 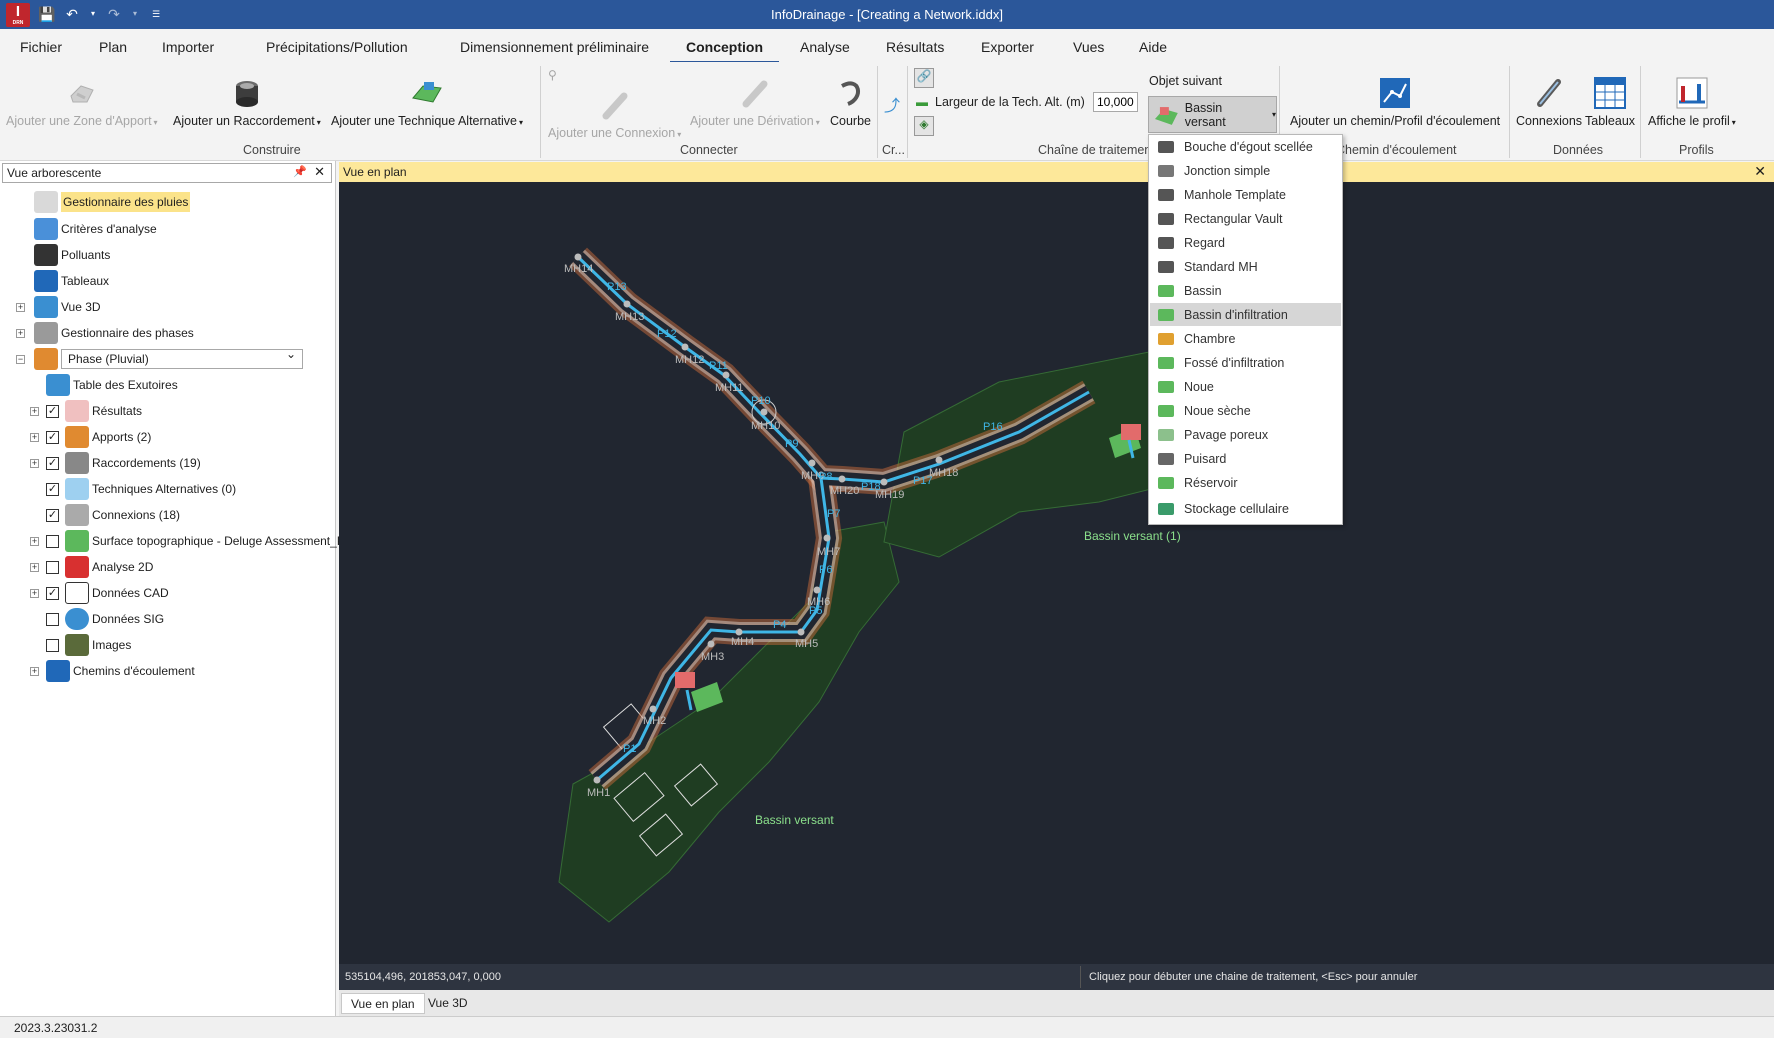 What do you see at coordinates (72, 255) in the screenshot?
I see `tree-item-polluants: Polluants` at bounding box center [72, 255].